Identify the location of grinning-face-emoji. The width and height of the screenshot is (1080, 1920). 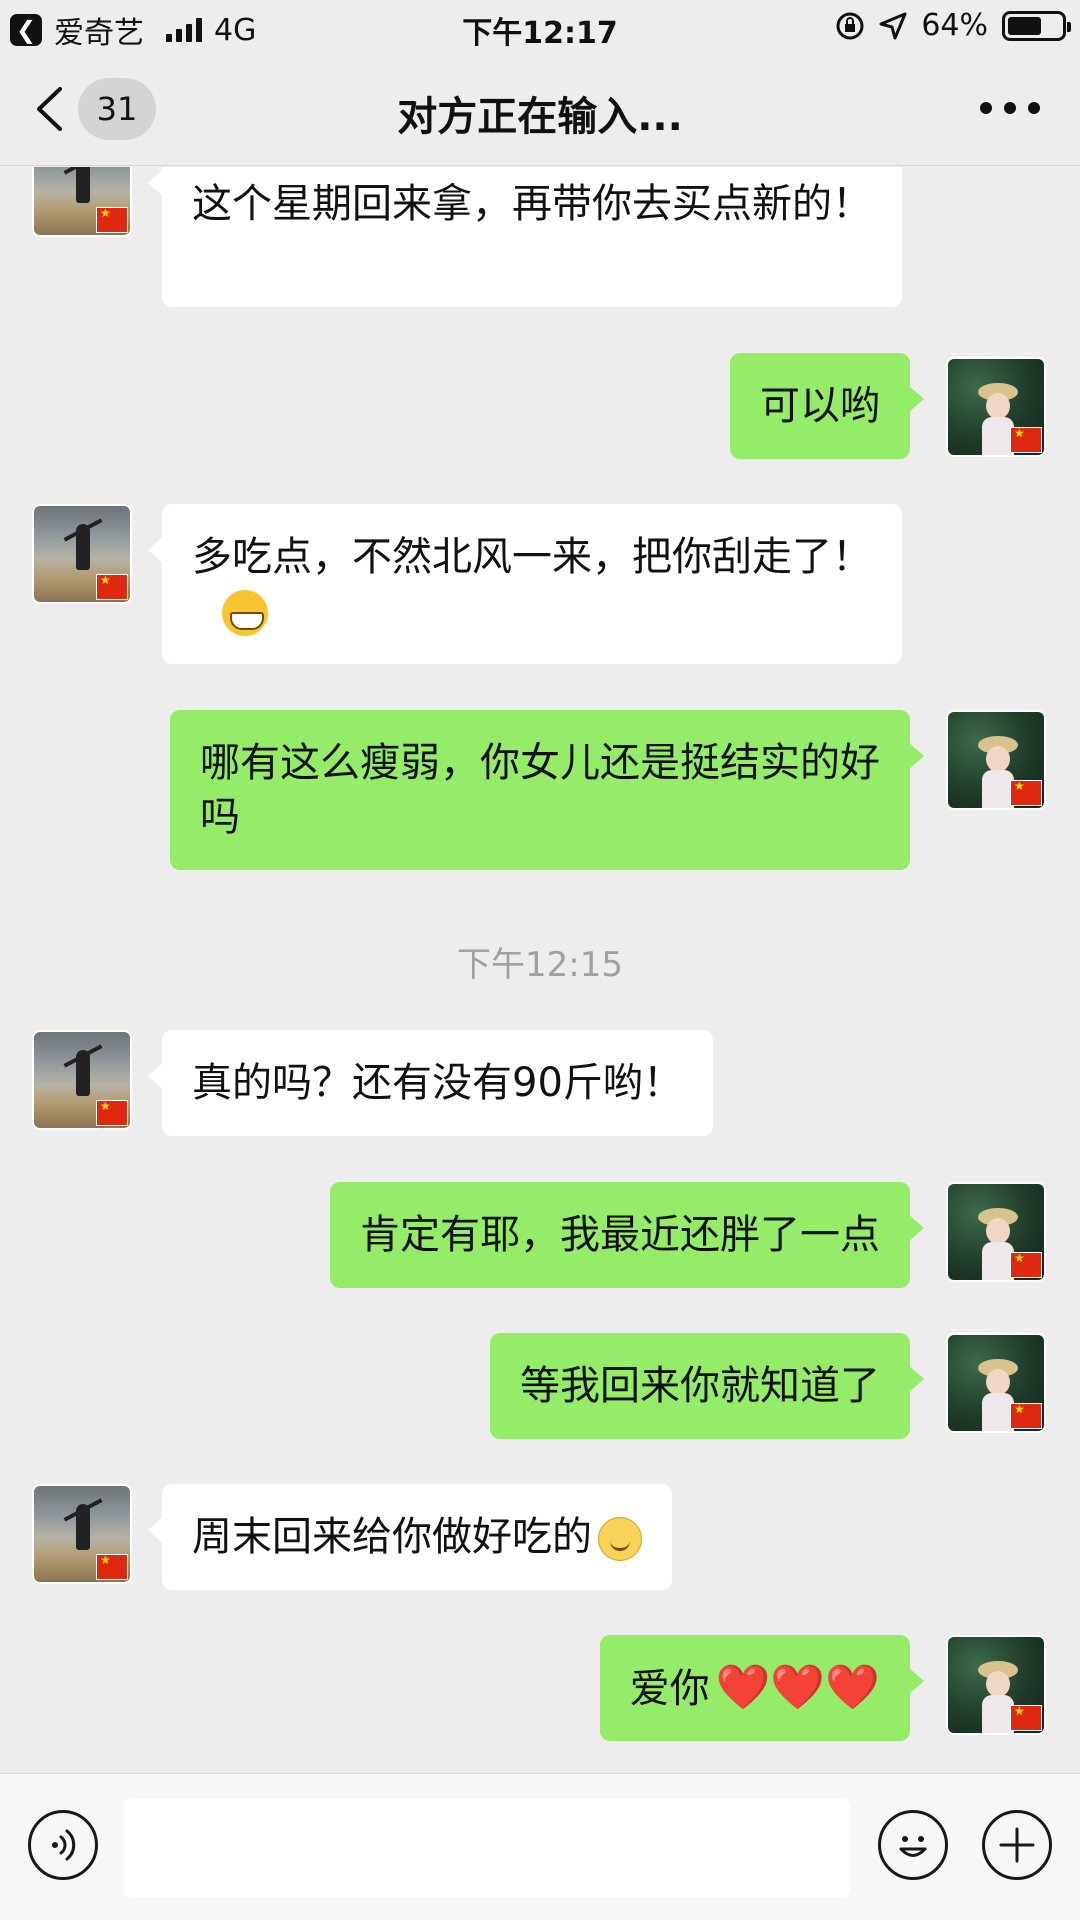
(245, 613).